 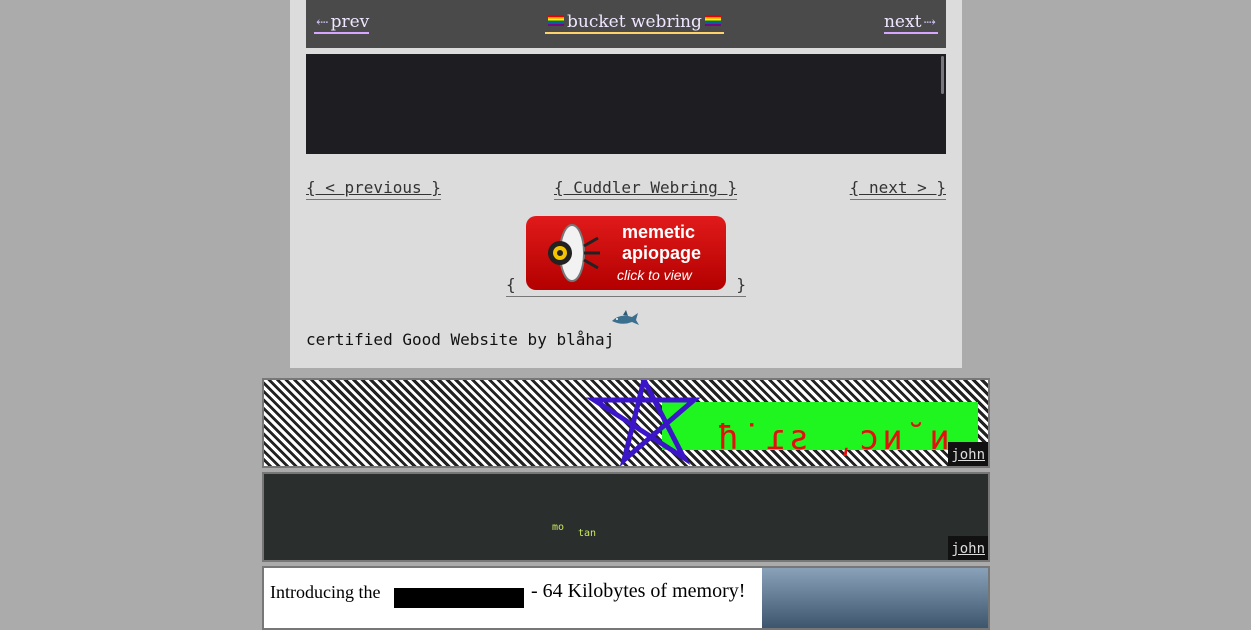 What do you see at coordinates (460, 339) in the screenshot?
I see `blahaj-certification: certified Good Website by blåhaj` at bounding box center [460, 339].